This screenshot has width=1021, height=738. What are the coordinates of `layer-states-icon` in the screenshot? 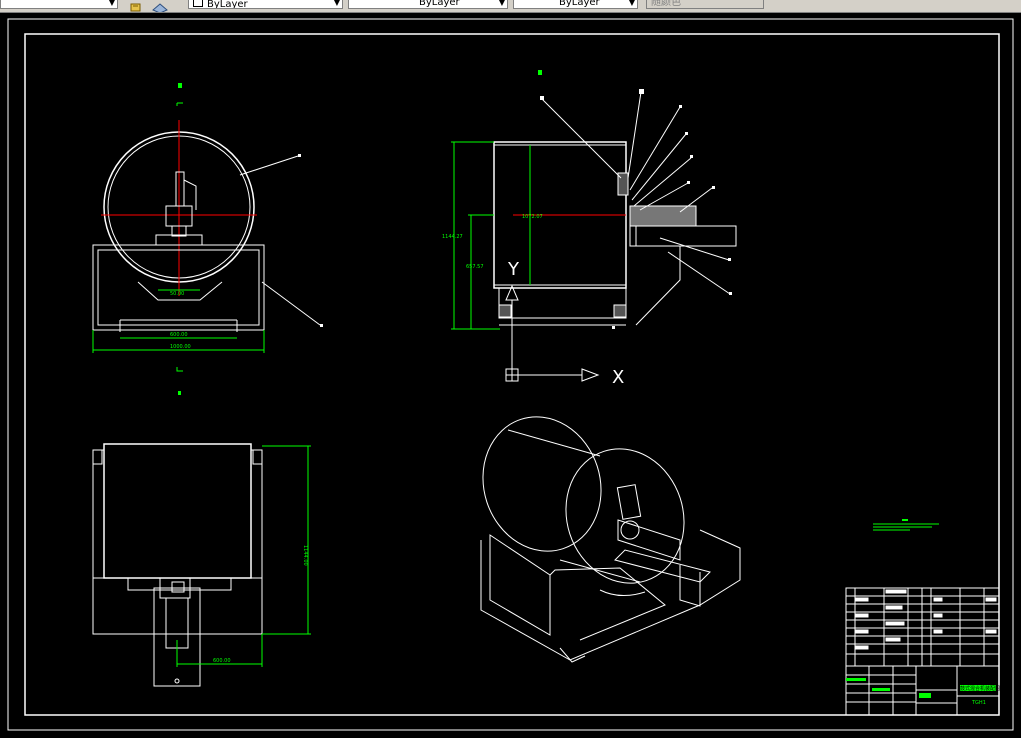 It's located at (137, 6).